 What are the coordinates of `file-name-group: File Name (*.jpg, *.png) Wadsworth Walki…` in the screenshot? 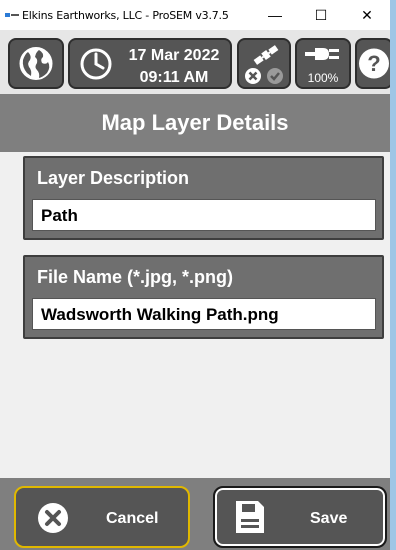 It's located at (203, 297).